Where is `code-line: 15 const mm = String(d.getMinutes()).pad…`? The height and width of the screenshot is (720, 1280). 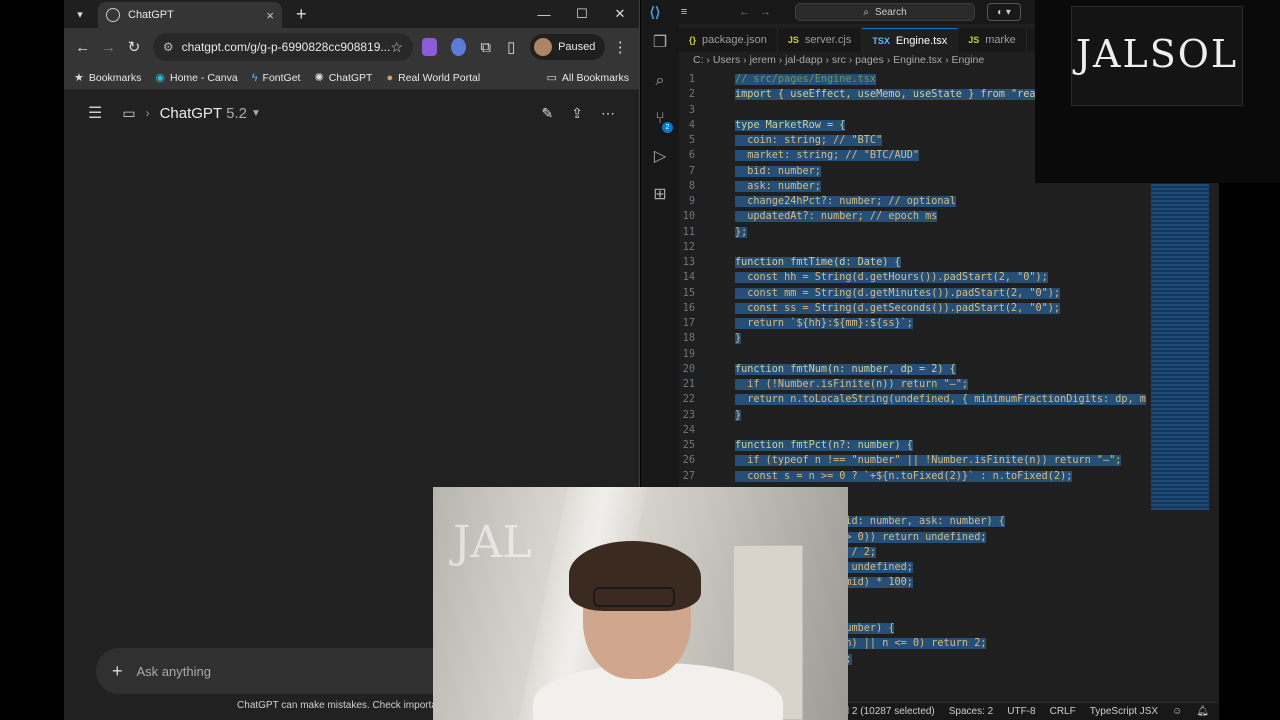 code-line: 15 const mm = String(d.getMinutes()).pad… is located at coordinates (914, 293).